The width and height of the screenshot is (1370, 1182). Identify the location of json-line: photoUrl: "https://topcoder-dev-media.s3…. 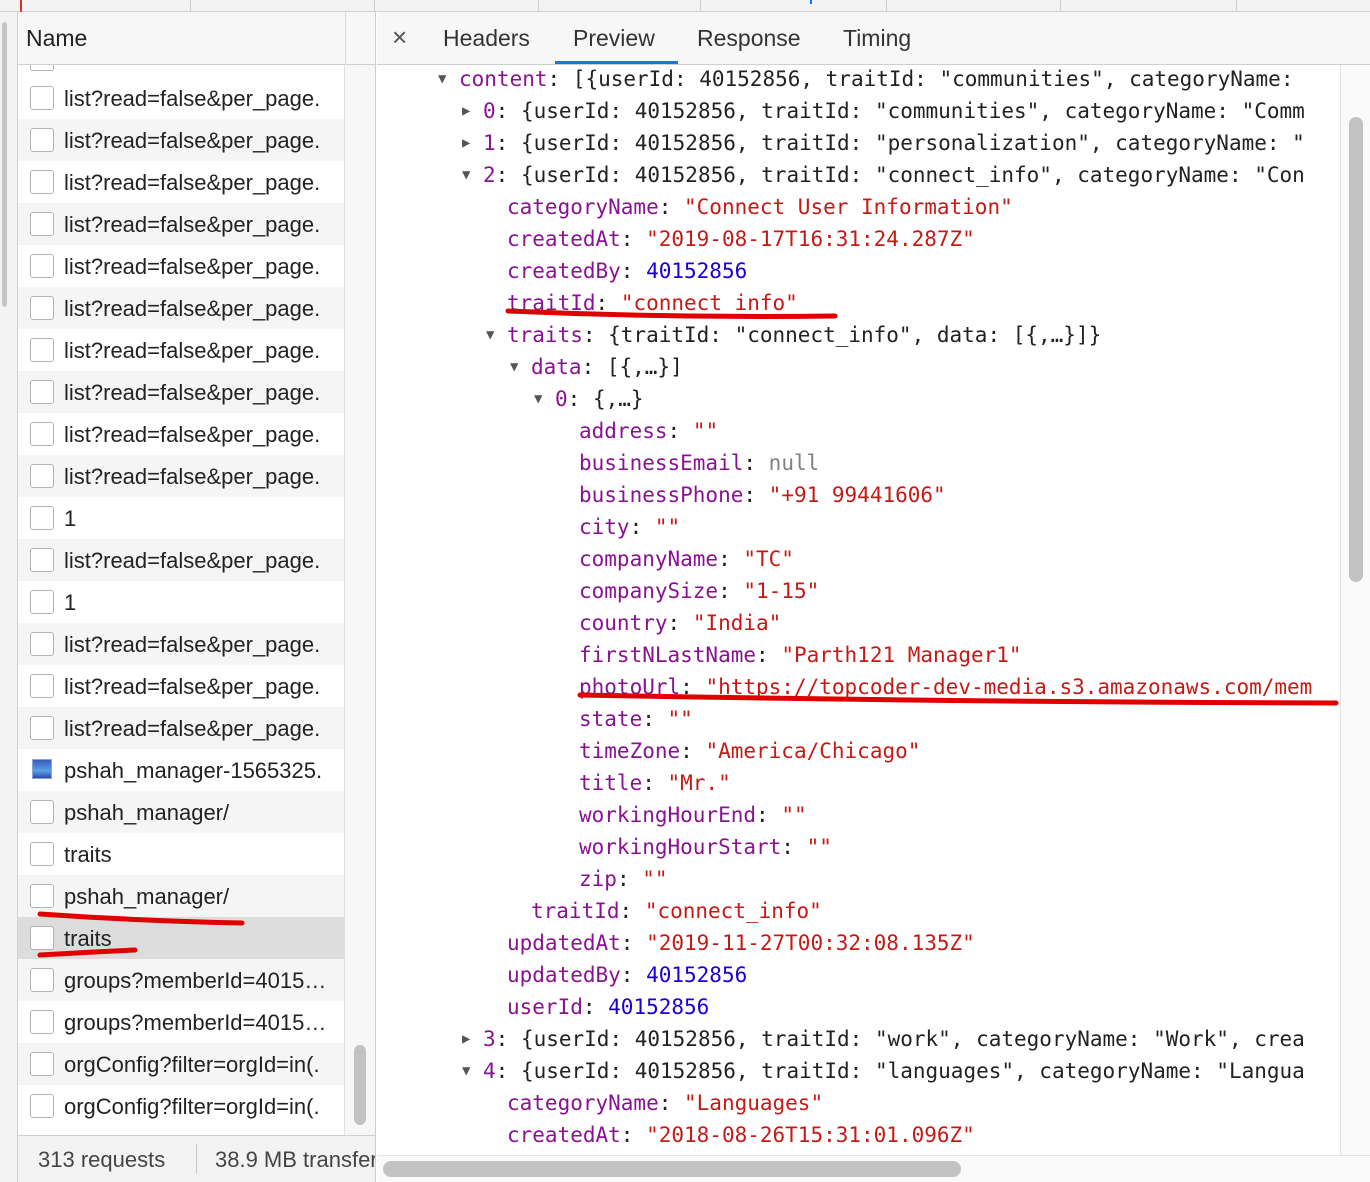
(945, 687).